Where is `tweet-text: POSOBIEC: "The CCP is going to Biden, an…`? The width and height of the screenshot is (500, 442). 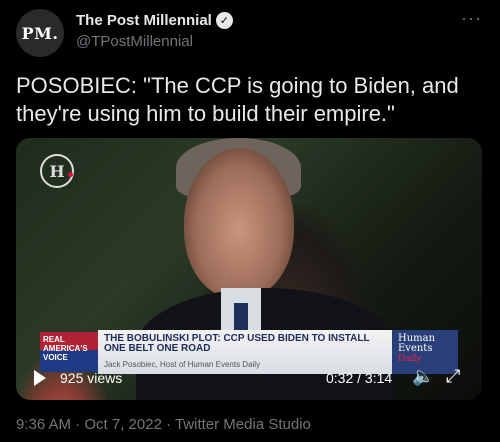
tweet-text: POSOBIEC: "The CCP is going to Biden, an… is located at coordinates (237, 99).